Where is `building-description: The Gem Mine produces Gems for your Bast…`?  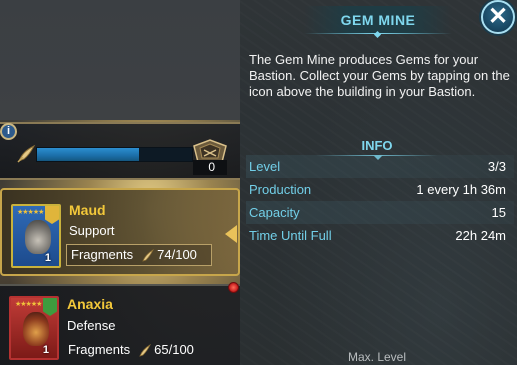
building-description: The Gem Mine produces Gems for your Bast… is located at coordinates (379, 75).